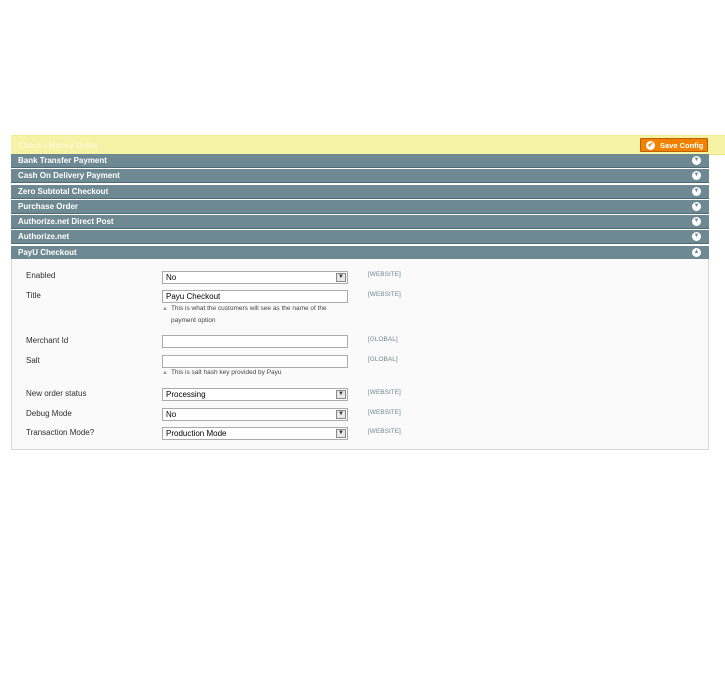 Image resolution: width=725 pixels, height=680 pixels. I want to click on title-value: Payu Checkout, so click(193, 296).